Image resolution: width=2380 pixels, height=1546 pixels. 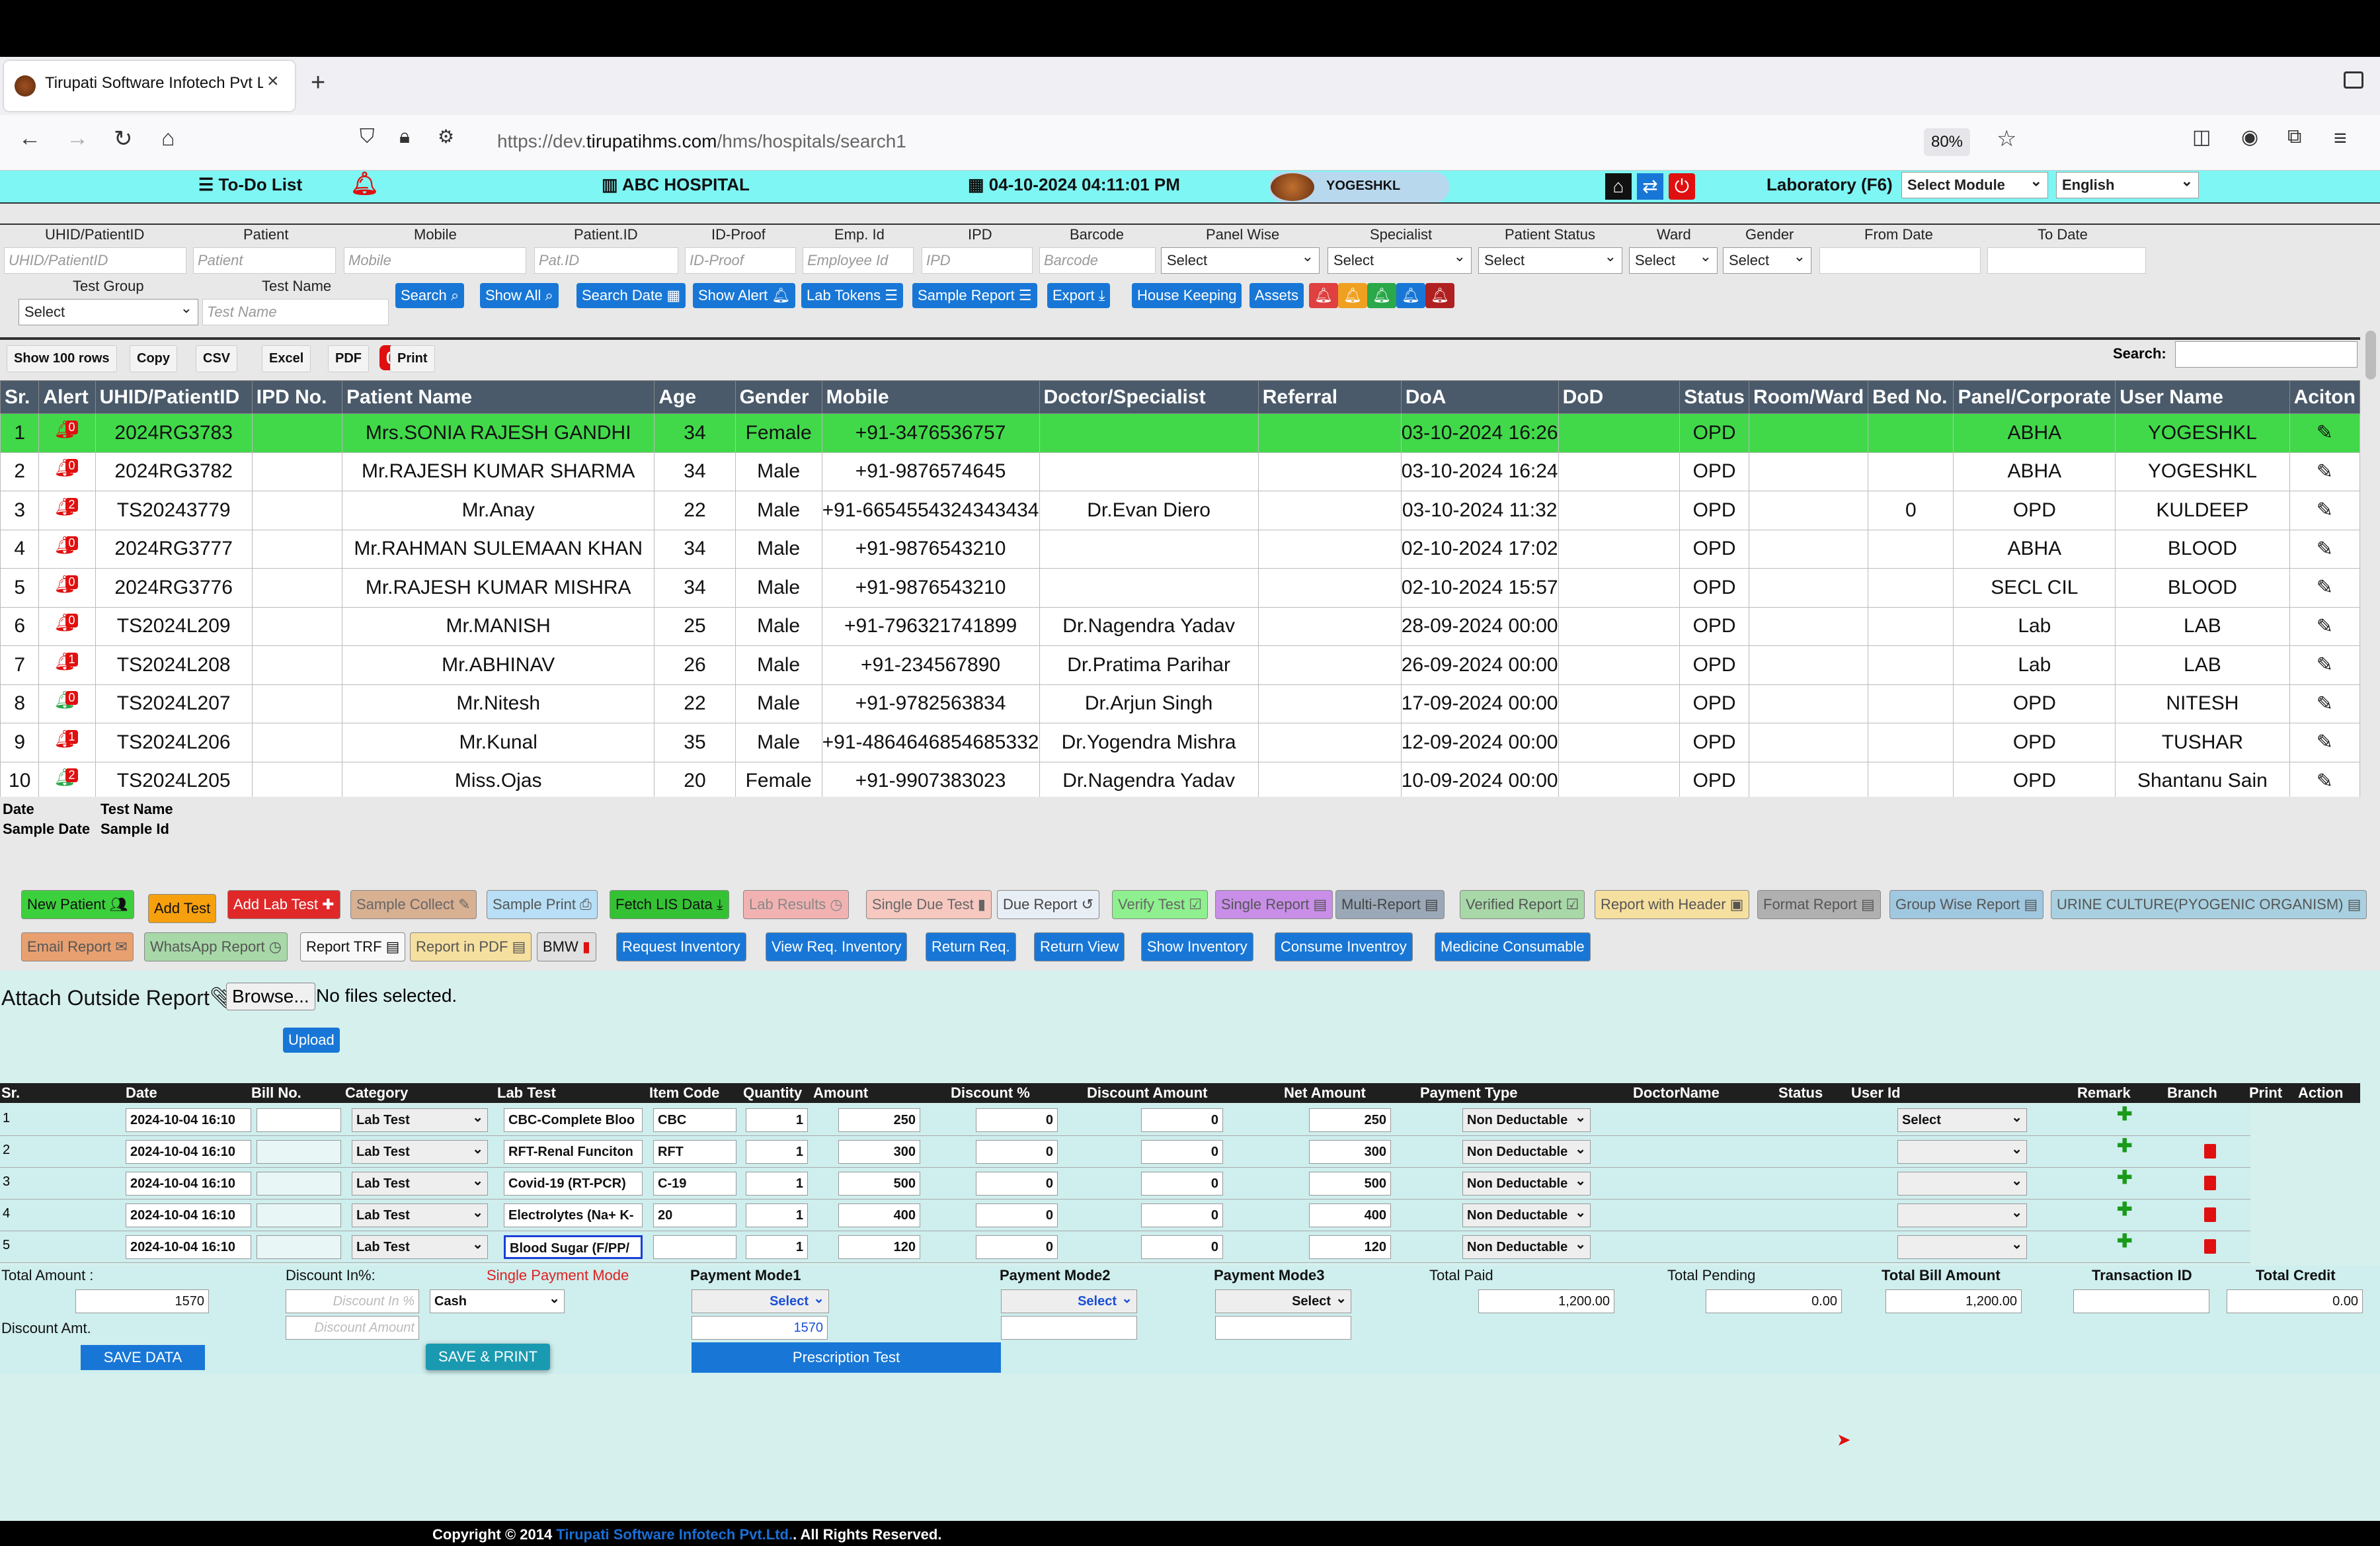 What do you see at coordinates (573, 1184) in the screenshot?
I see `lab-test-field: Covid-19 (RT-PCR)` at bounding box center [573, 1184].